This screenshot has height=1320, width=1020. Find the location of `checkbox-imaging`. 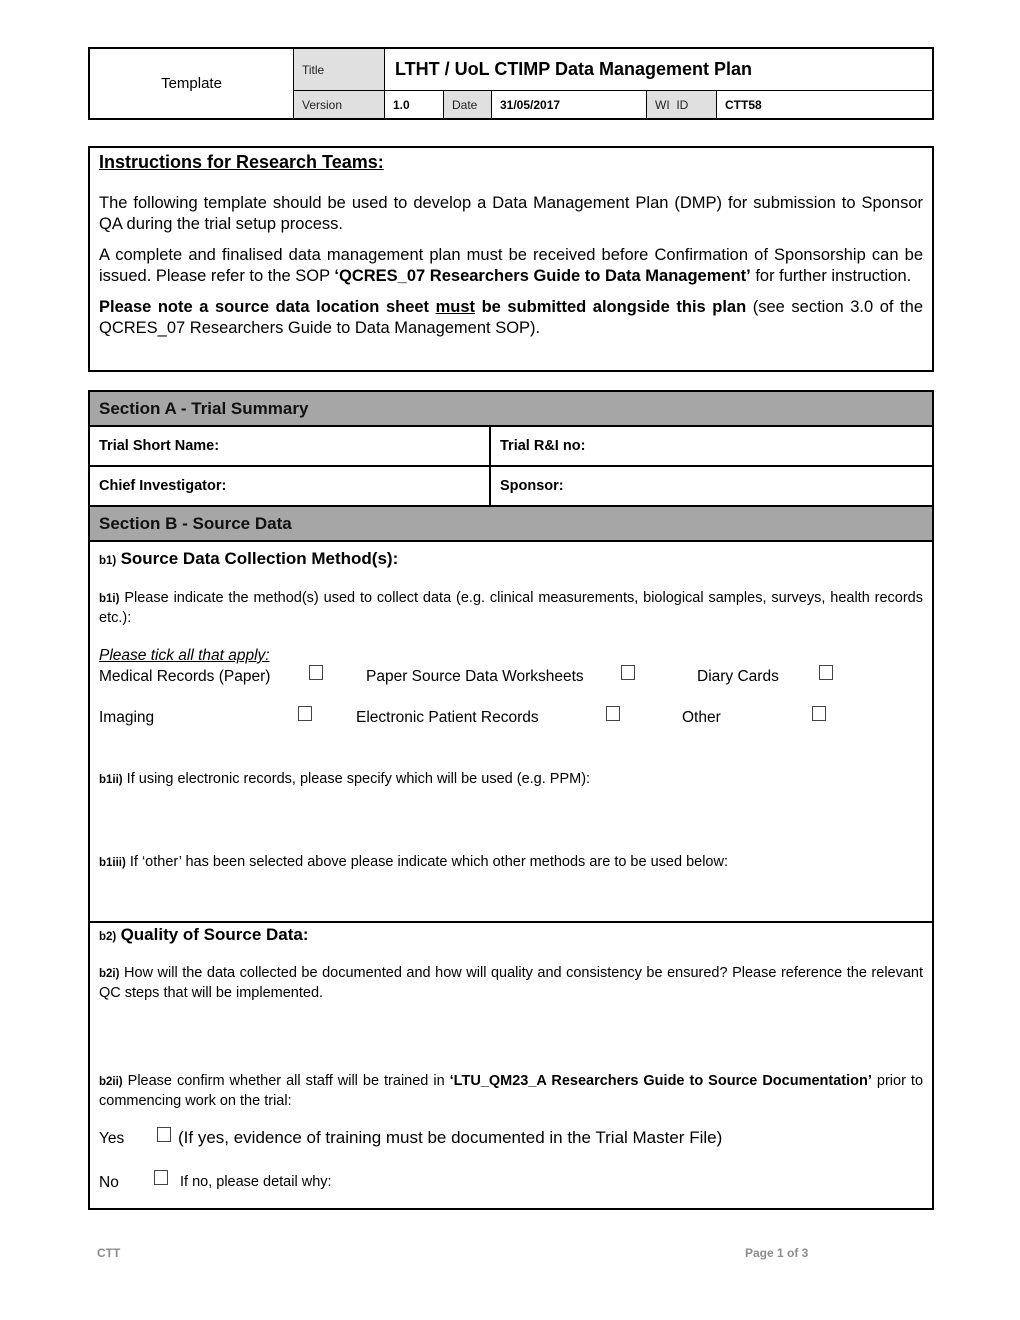

checkbox-imaging is located at coordinates (305, 713).